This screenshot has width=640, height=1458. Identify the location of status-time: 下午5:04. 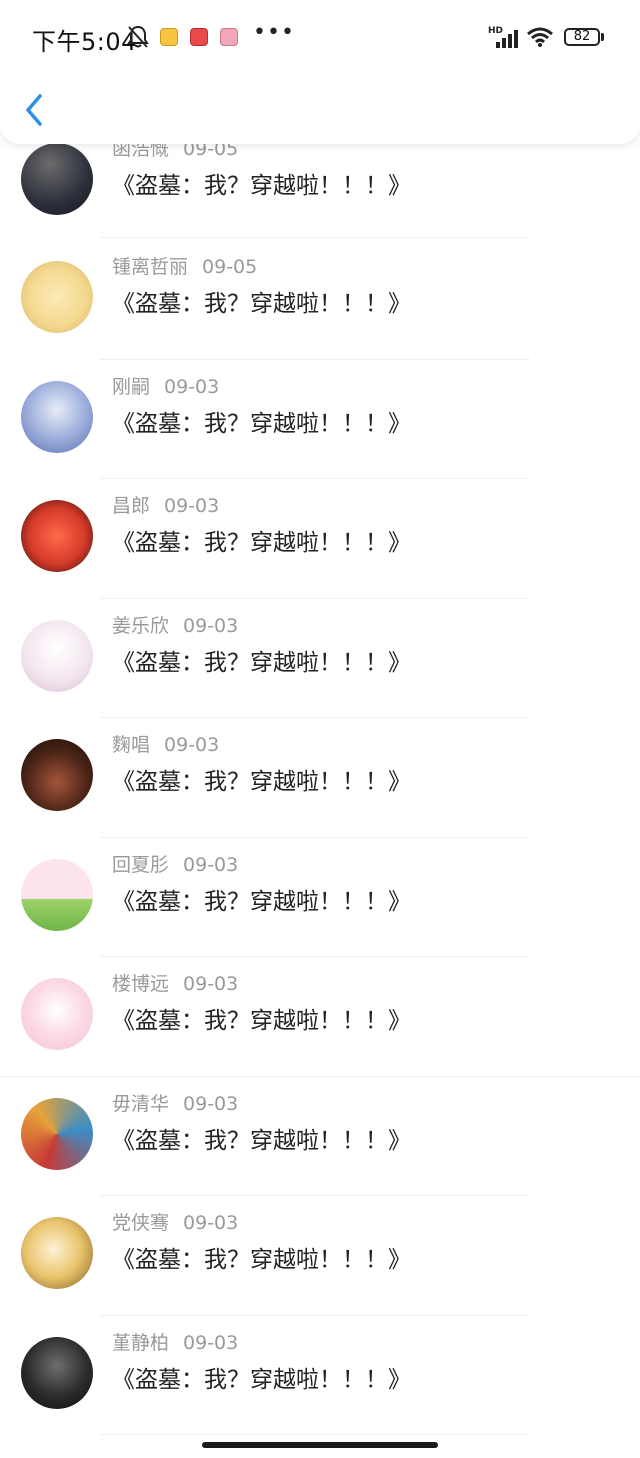
(84, 42).